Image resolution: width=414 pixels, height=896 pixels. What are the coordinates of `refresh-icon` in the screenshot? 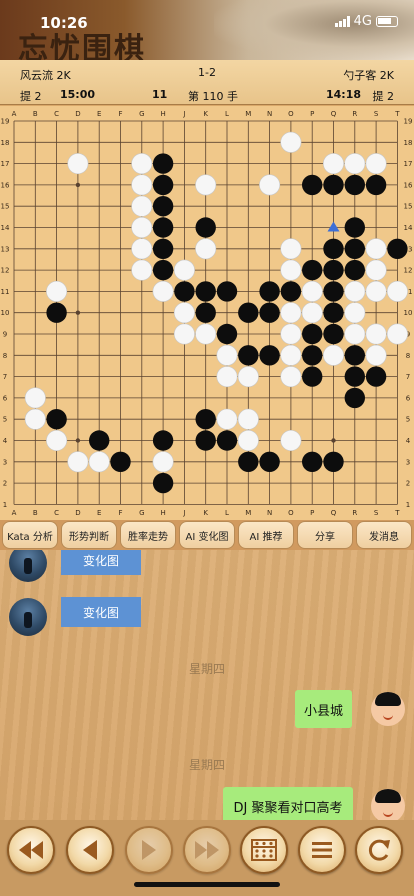 It's located at (379, 850).